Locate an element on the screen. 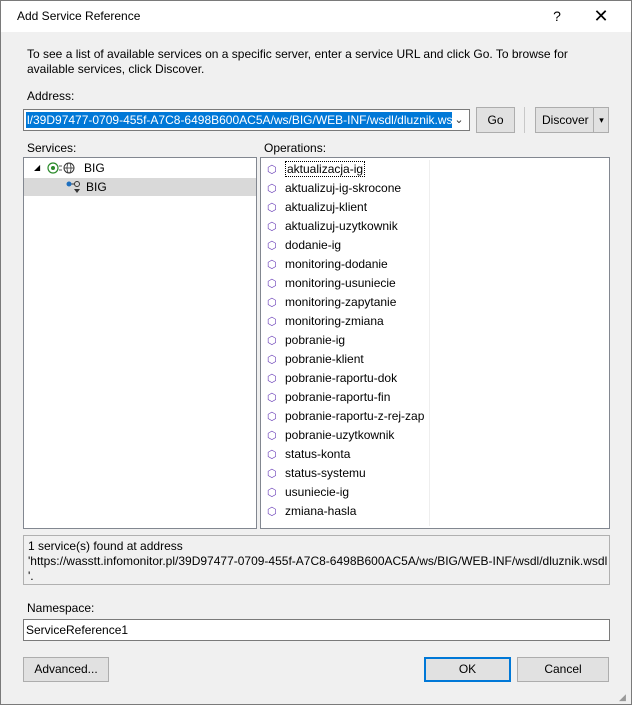 This screenshot has height=705, width=632. operations-label: Operations: is located at coordinates (295, 148).